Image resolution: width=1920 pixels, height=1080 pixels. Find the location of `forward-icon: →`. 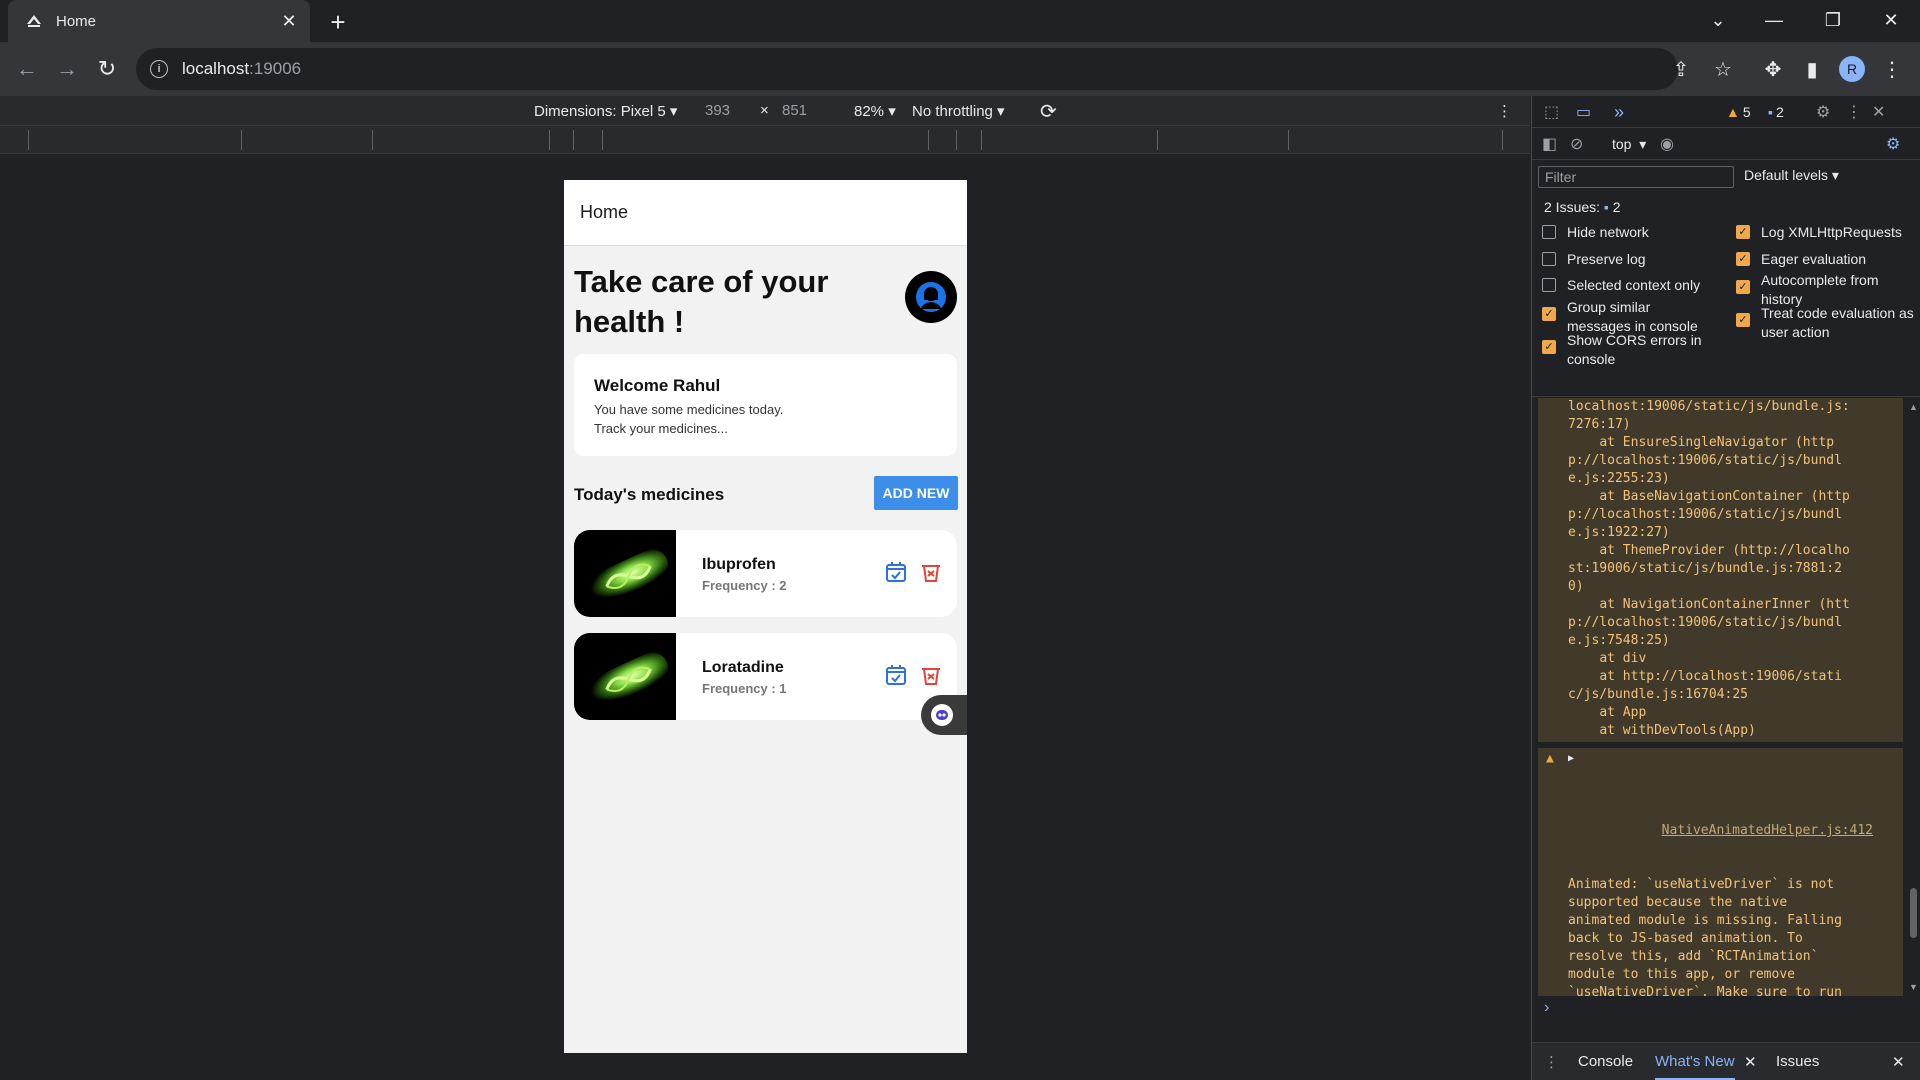

forward-icon: → is located at coordinates (67, 69).